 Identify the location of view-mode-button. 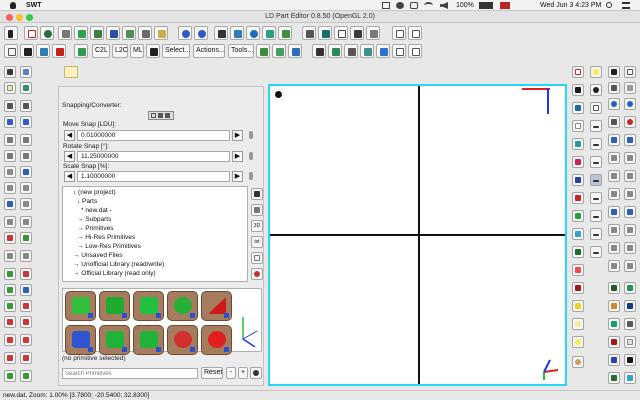
(309, 33).